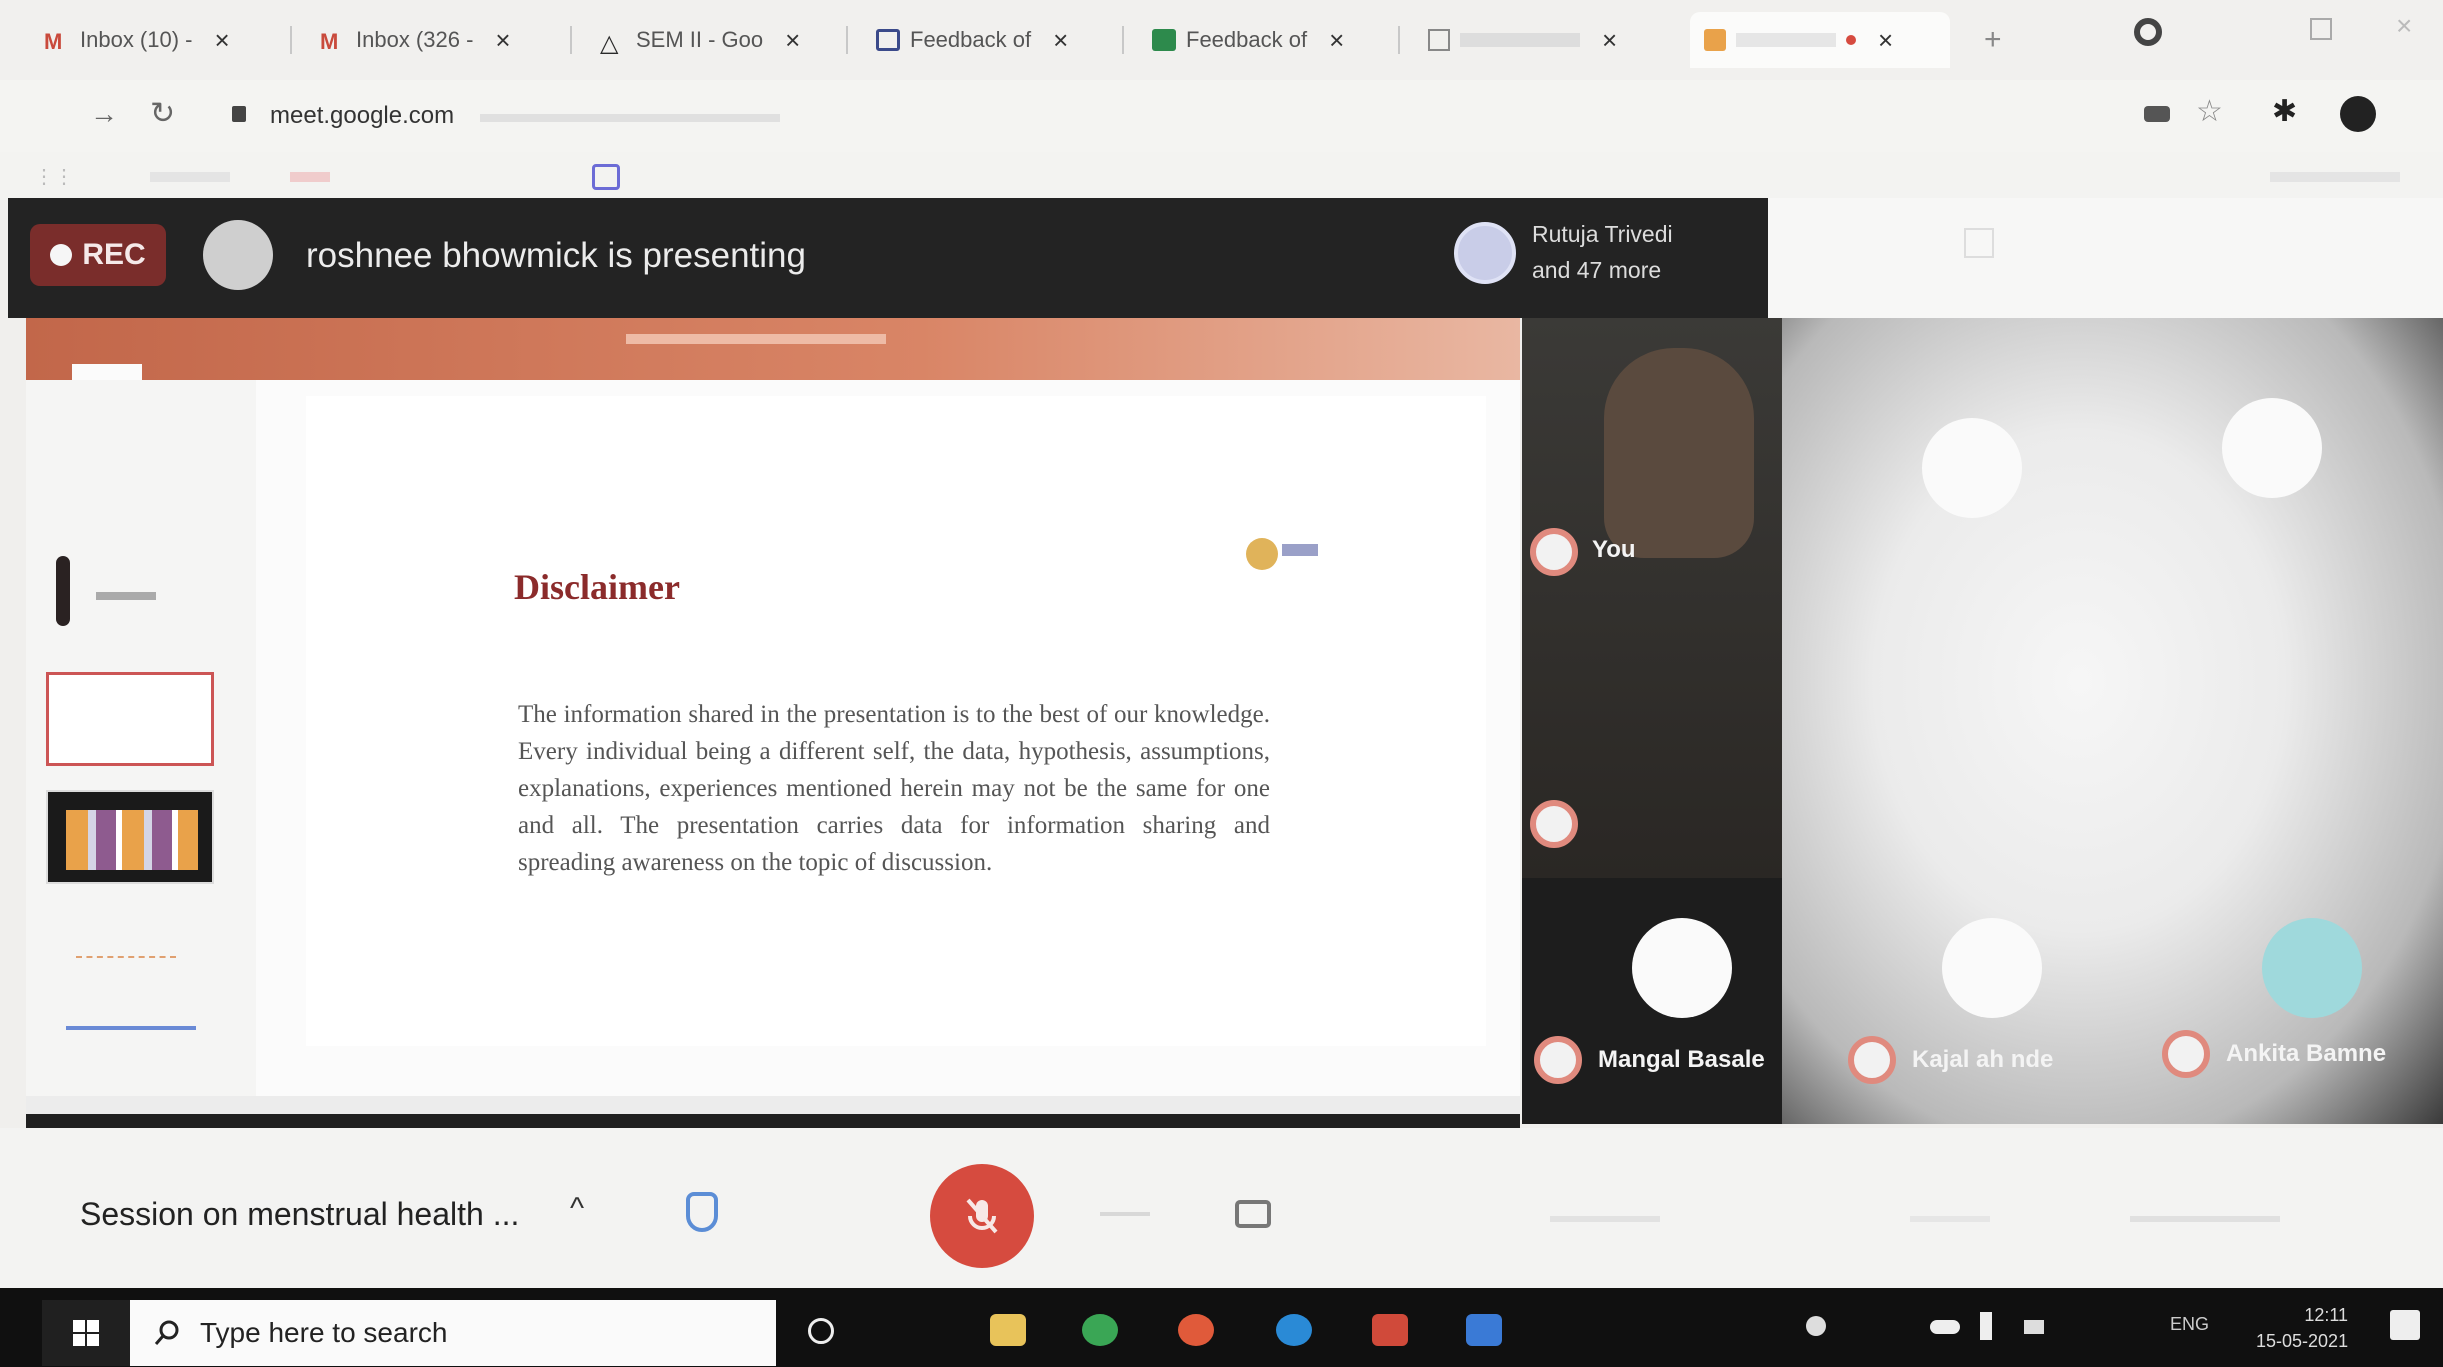 This screenshot has width=2443, height=1367. I want to click on participant-name: Ankita Bamne, so click(2306, 1053).